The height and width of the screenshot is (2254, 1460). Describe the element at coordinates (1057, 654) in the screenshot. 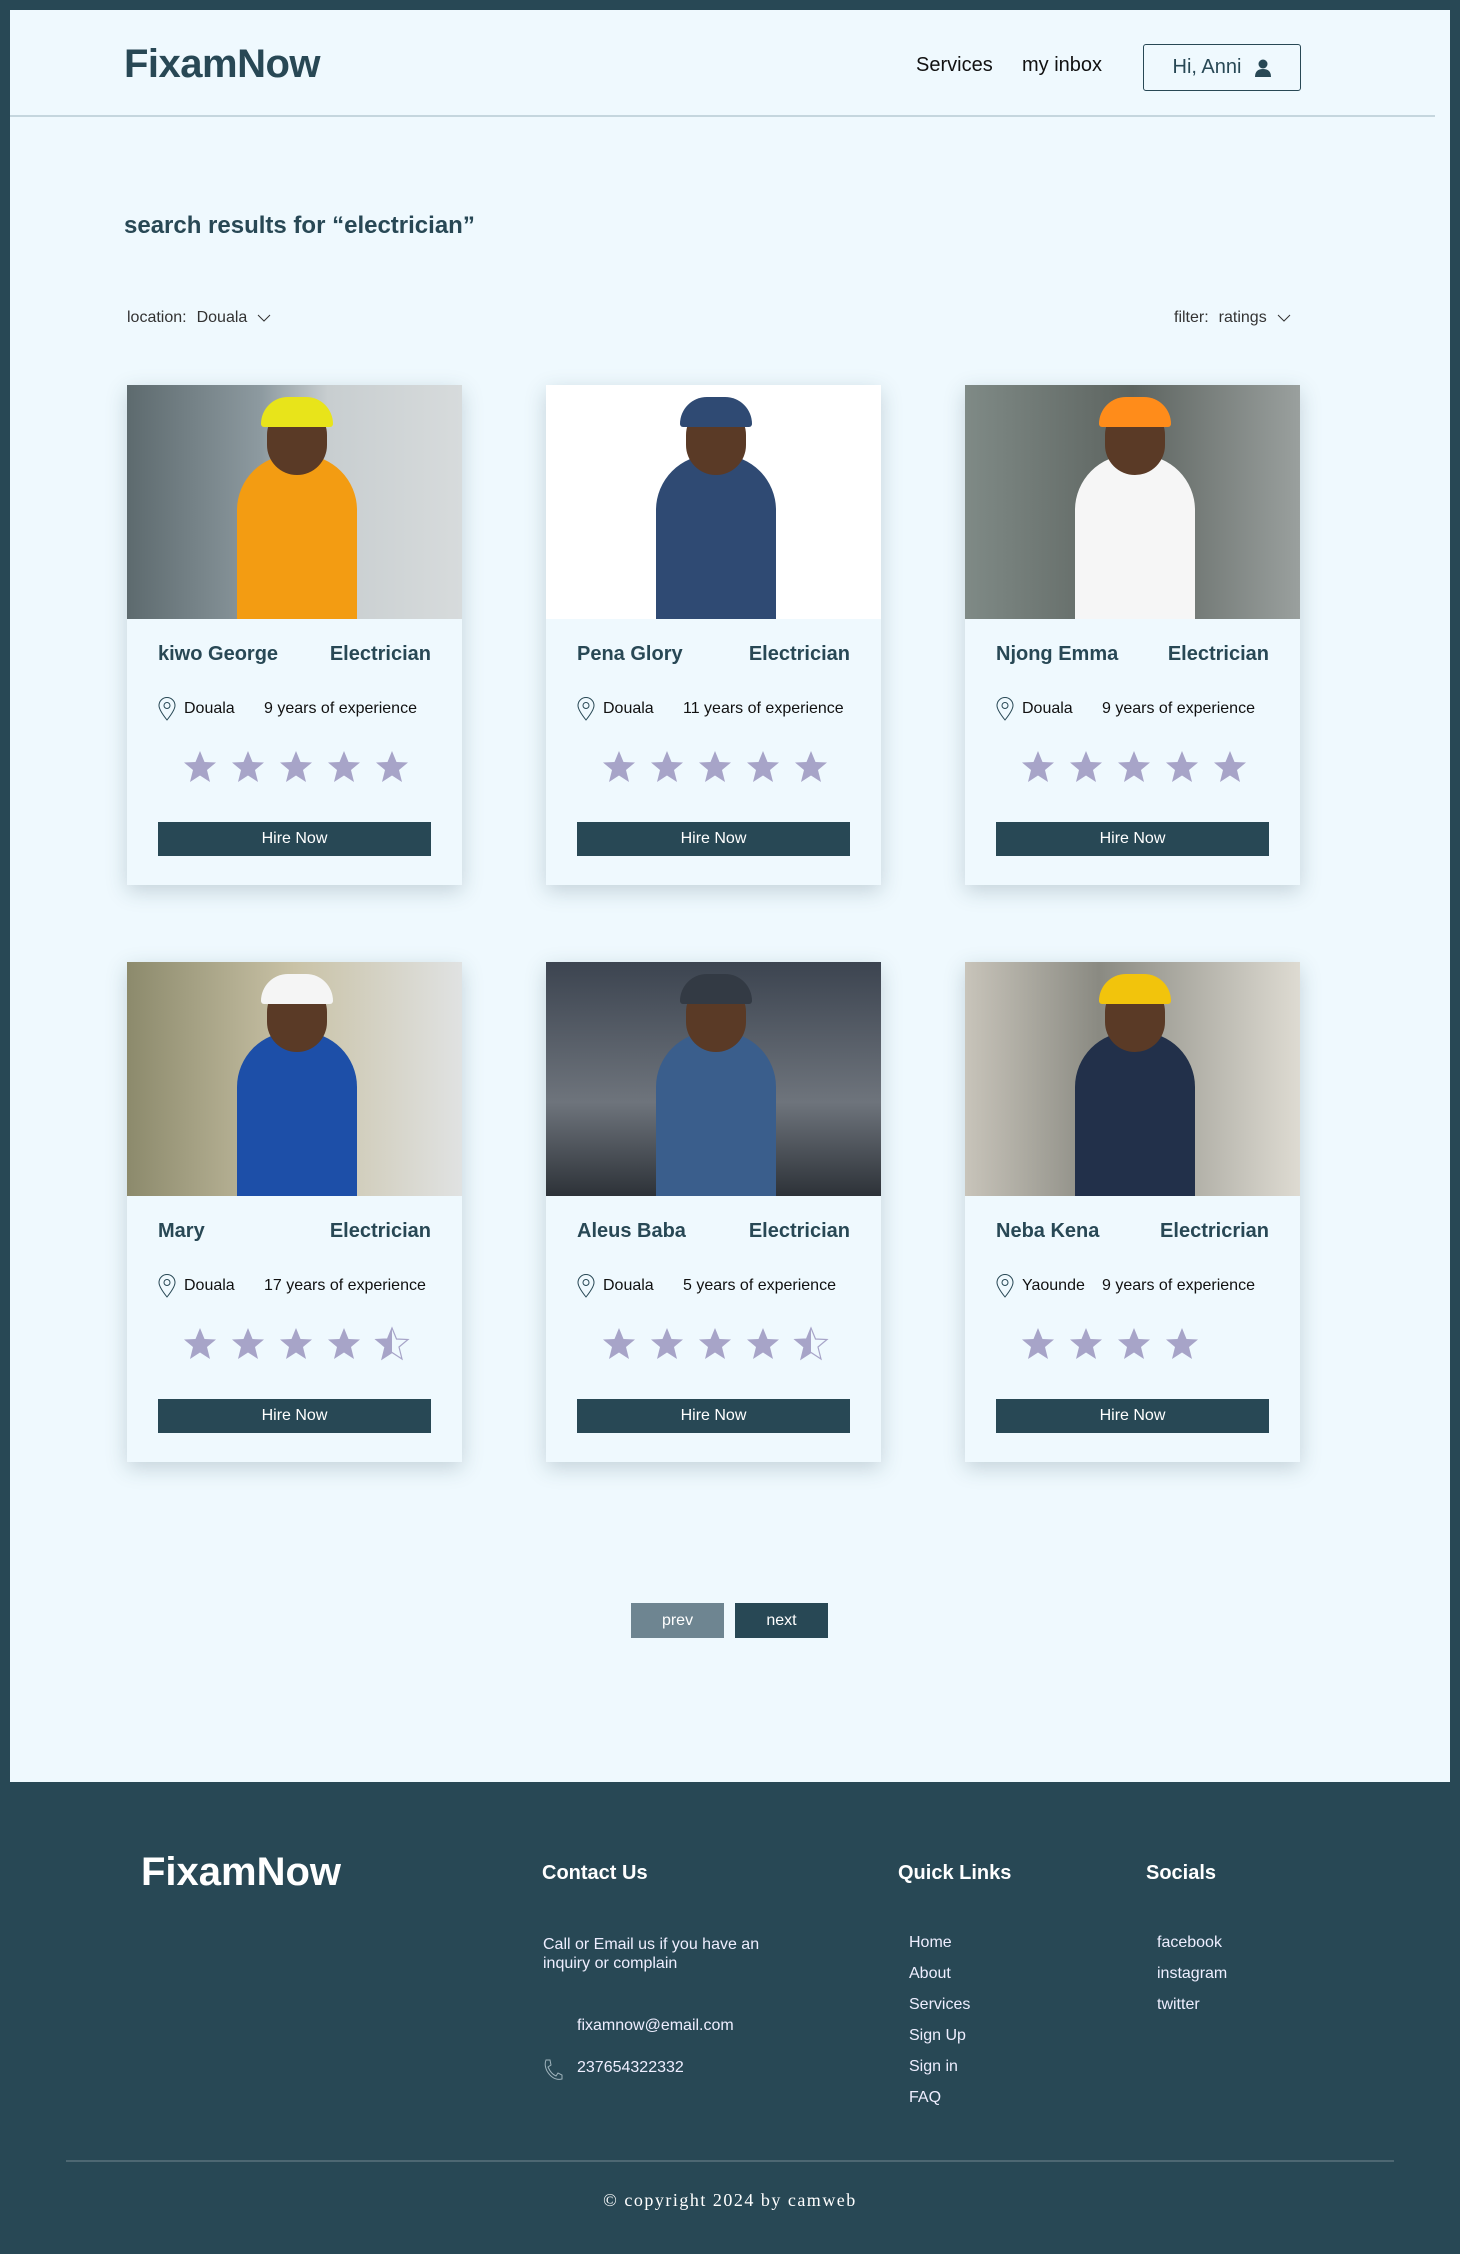

I see `worker-name: Njong Emma` at that location.